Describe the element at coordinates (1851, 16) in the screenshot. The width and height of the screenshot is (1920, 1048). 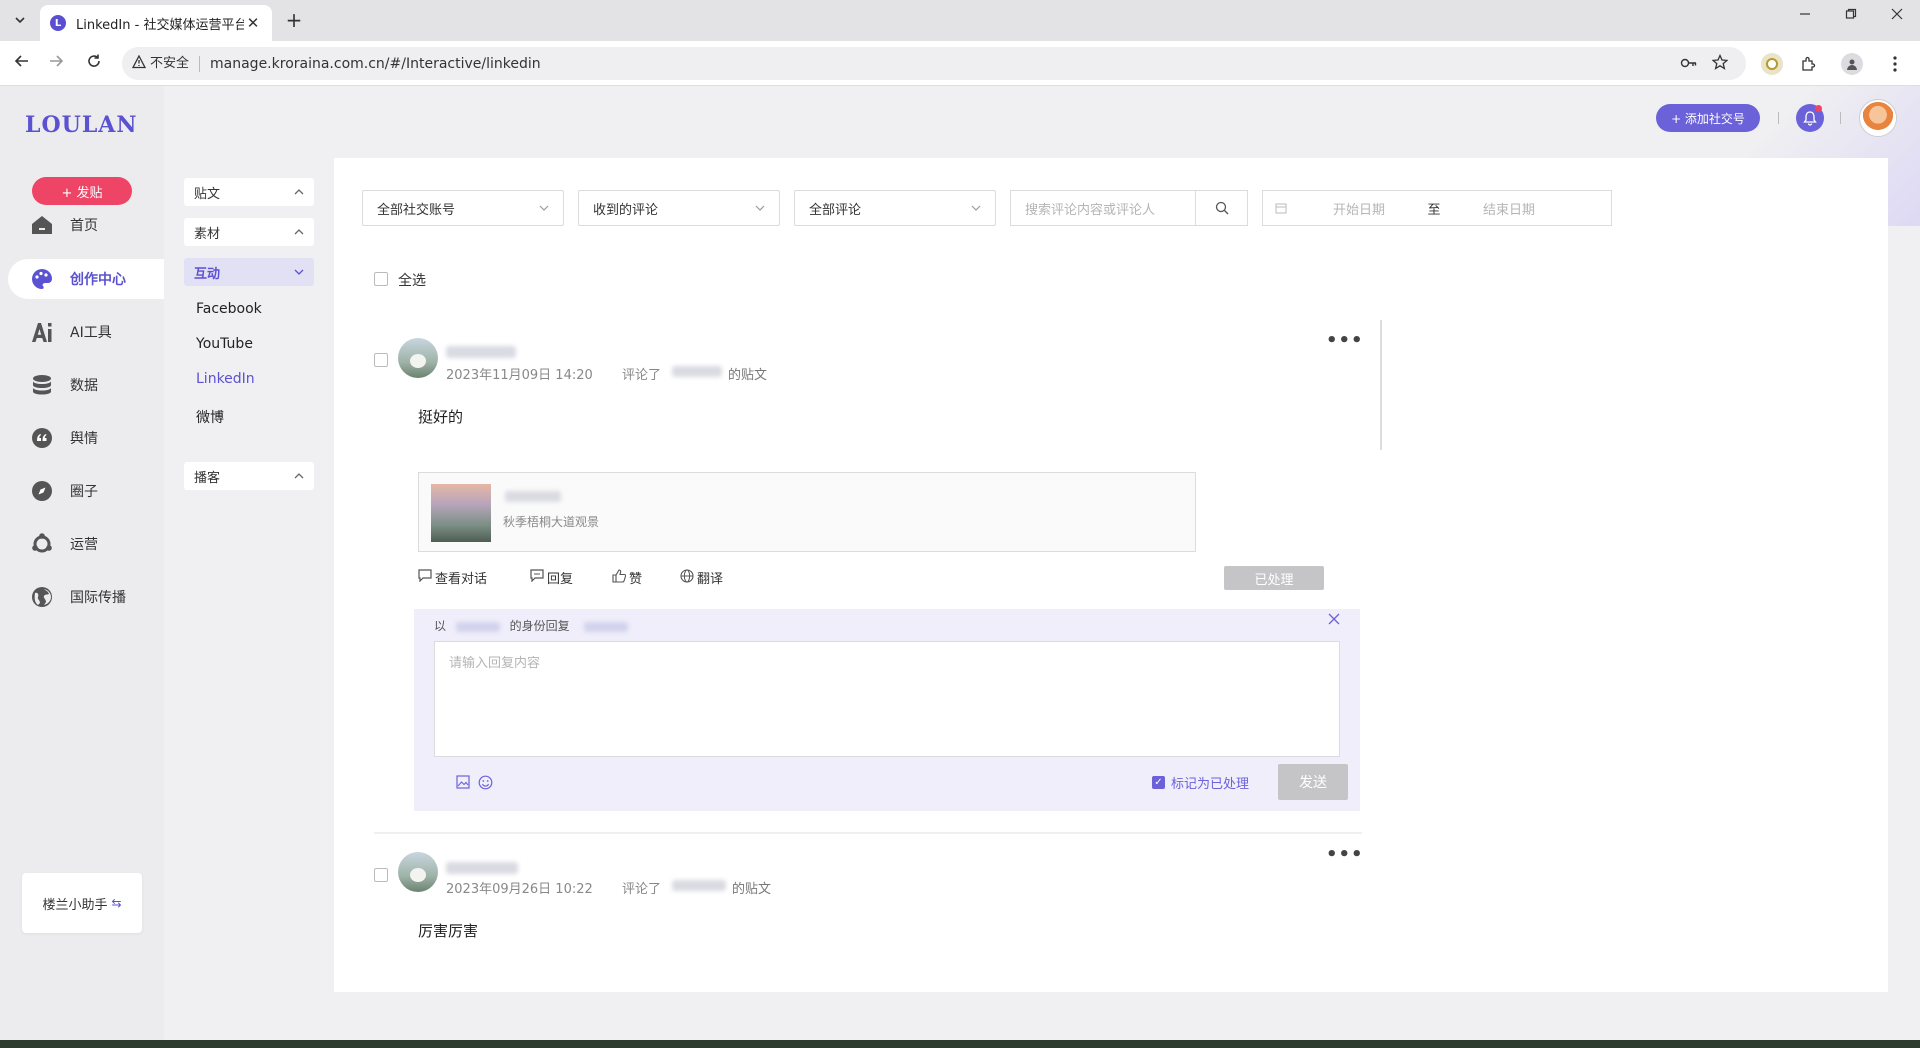
I see `restore-icon` at that location.